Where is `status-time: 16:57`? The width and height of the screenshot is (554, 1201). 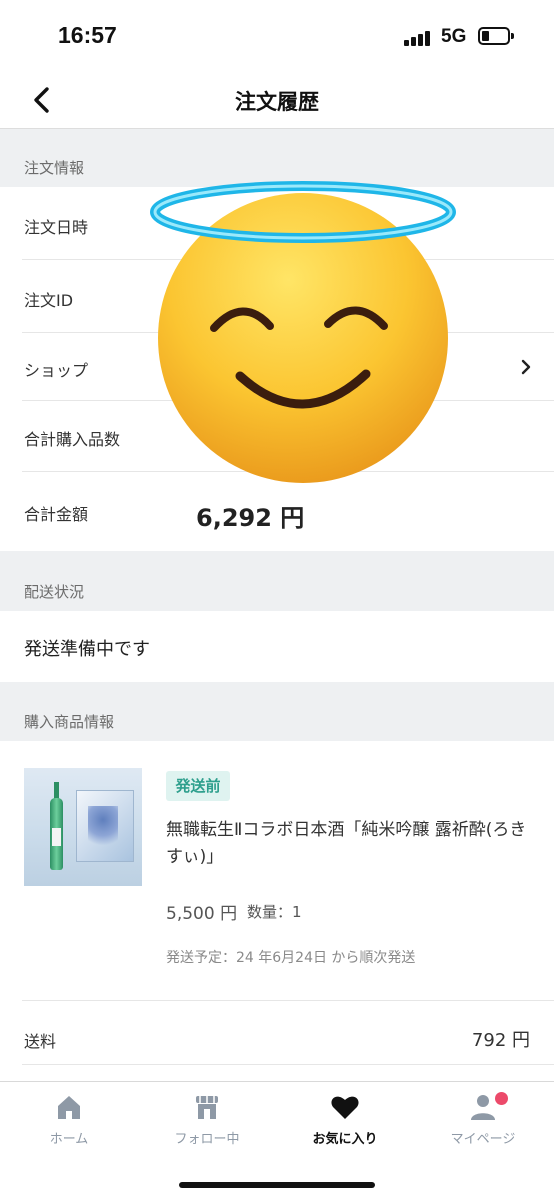
status-time: 16:57 is located at coordinates (87, 35).